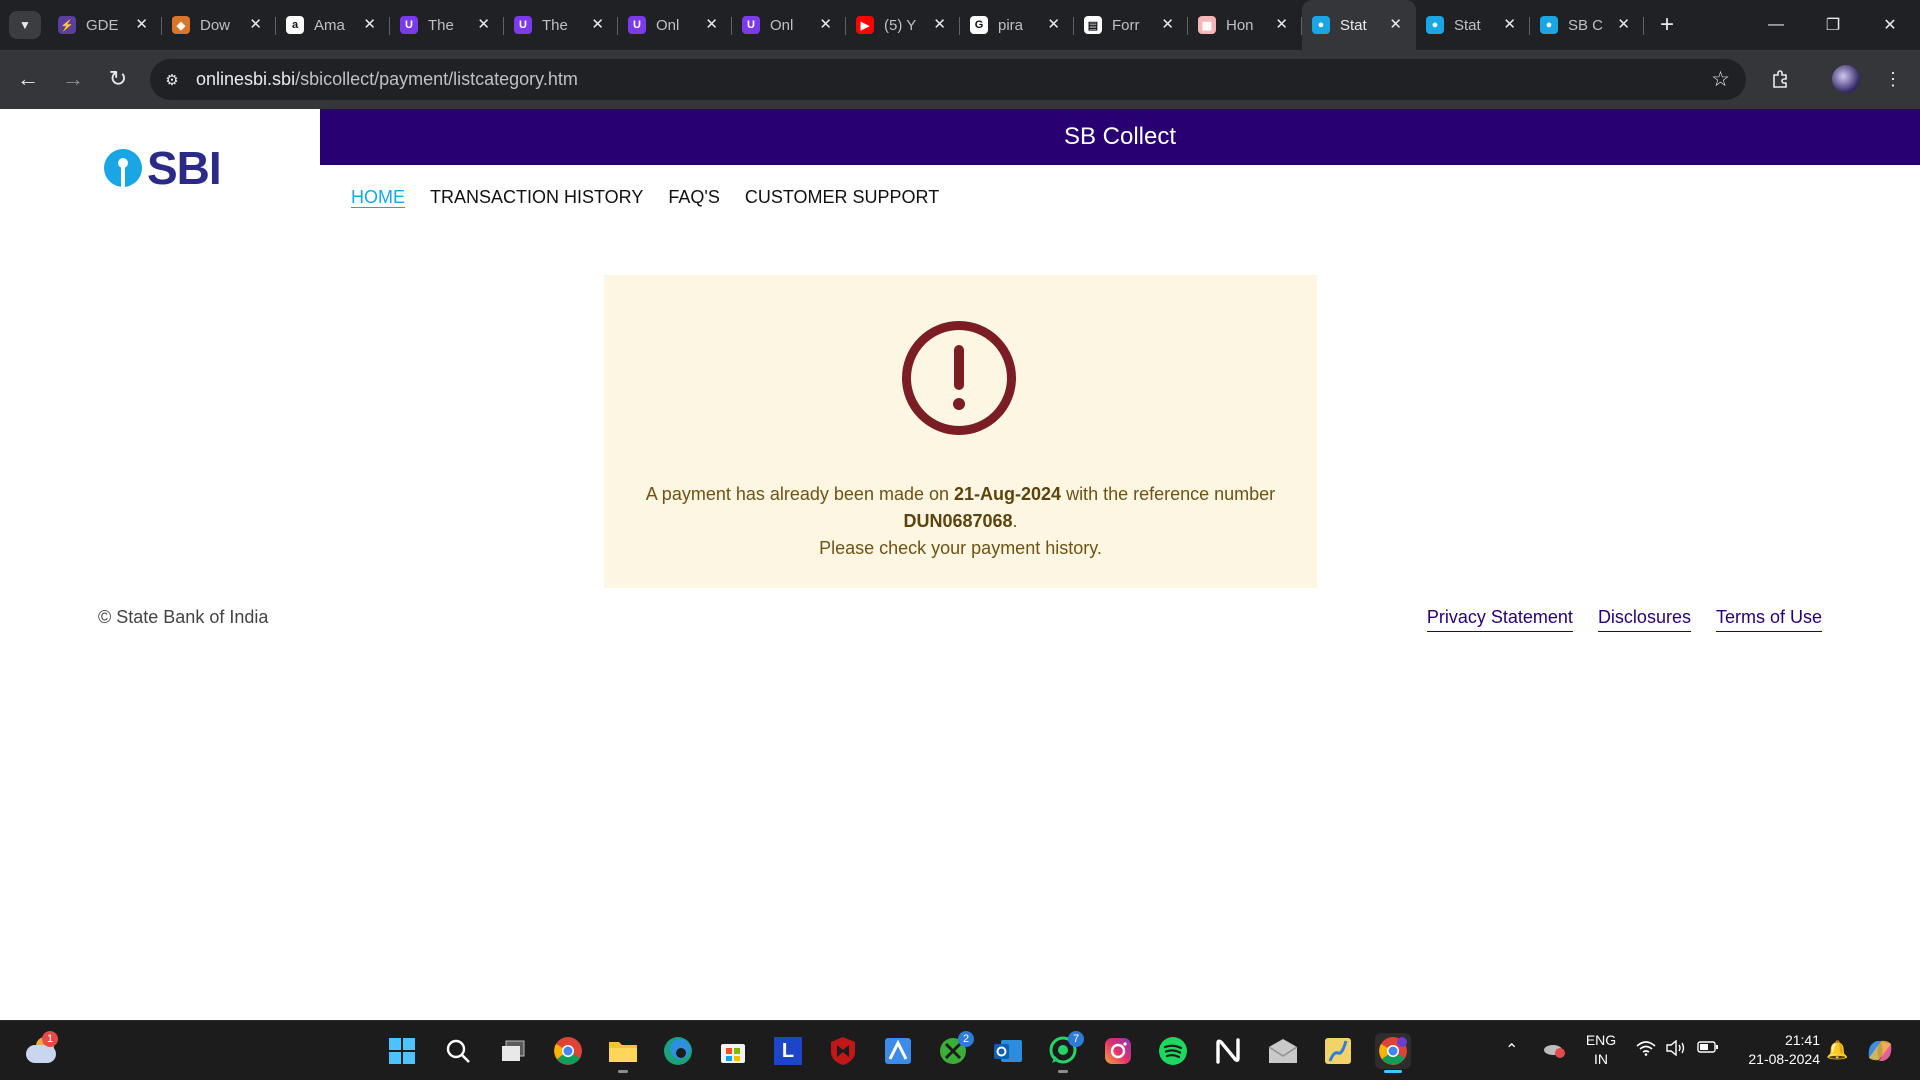  What do you see at coordinates (172, 80) in the screenshot?
I see `site-info-icon: ⚙` at bounding box center [172, 80].